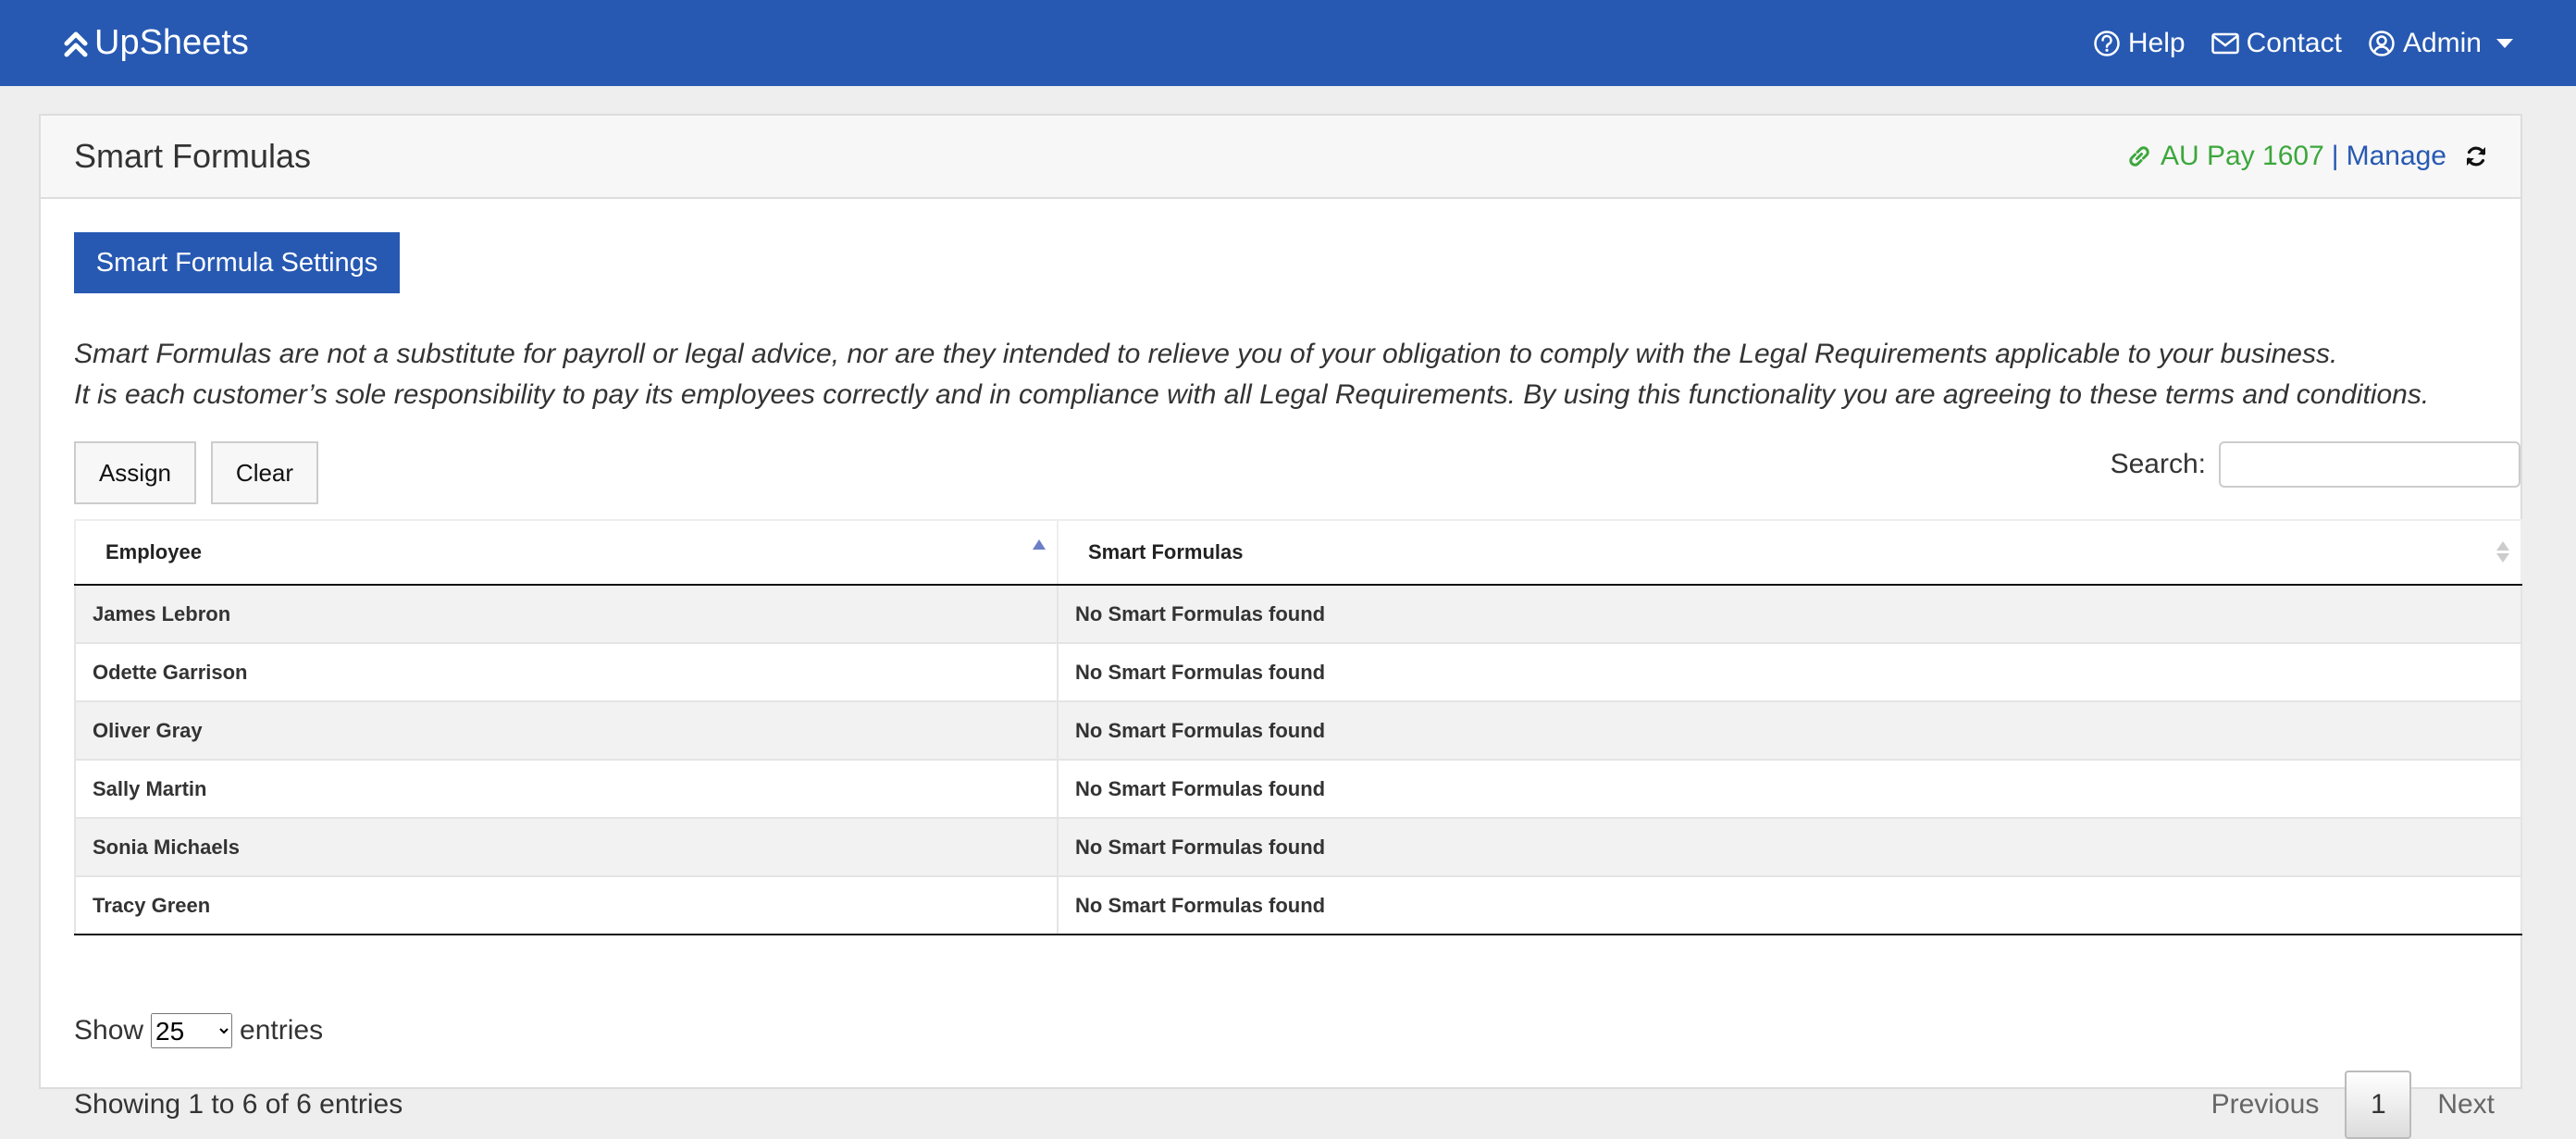  What do you see at coordinates (2370, 464) in the screenshot?
I see `search-input` at bounding box center [2370, 464].